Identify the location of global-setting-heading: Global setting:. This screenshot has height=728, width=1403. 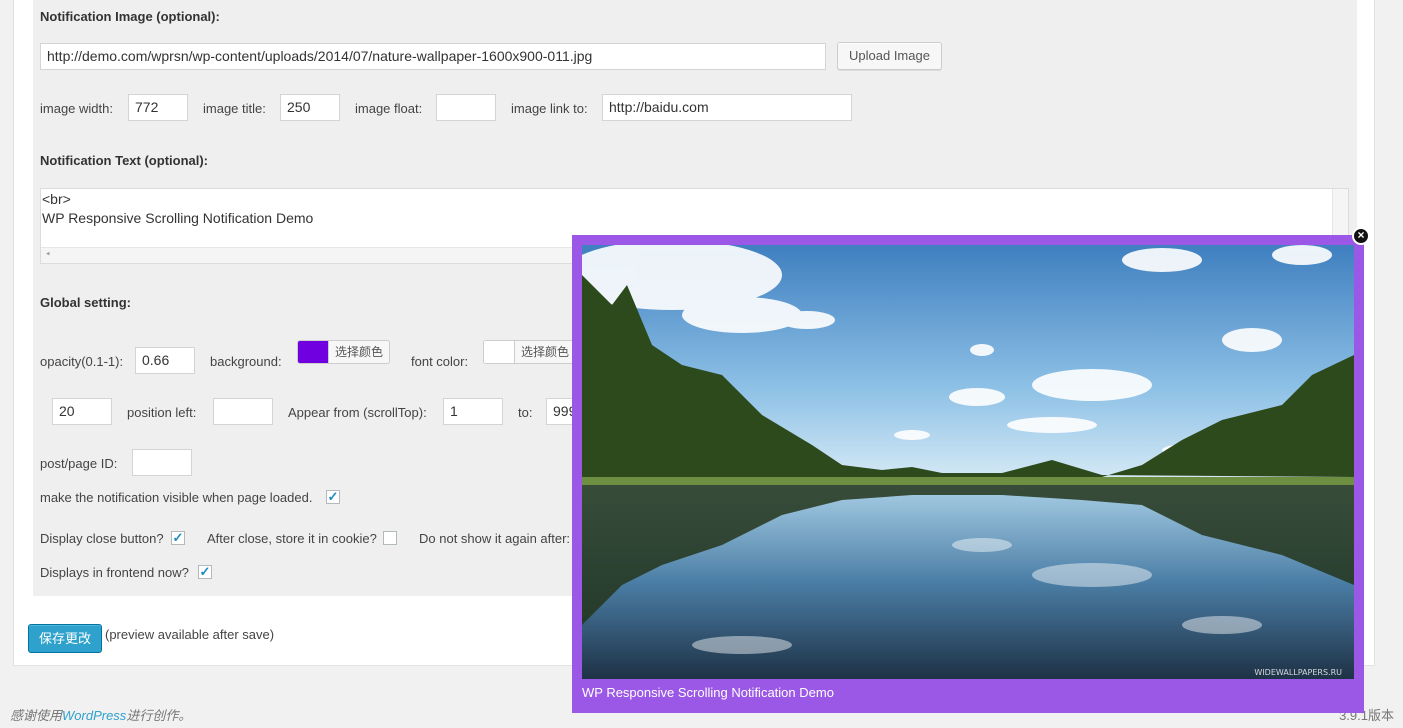
(85, 302).